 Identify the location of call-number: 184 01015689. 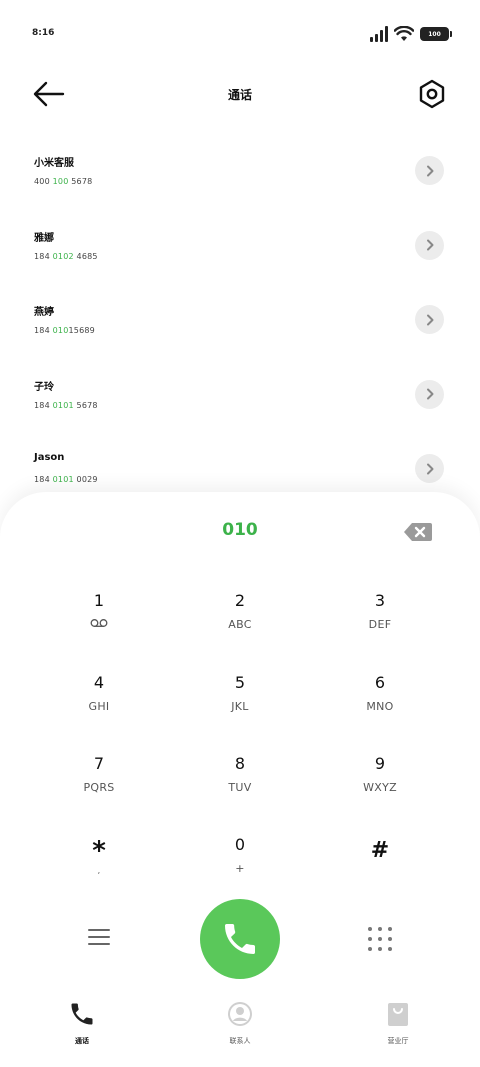
(64, 330).